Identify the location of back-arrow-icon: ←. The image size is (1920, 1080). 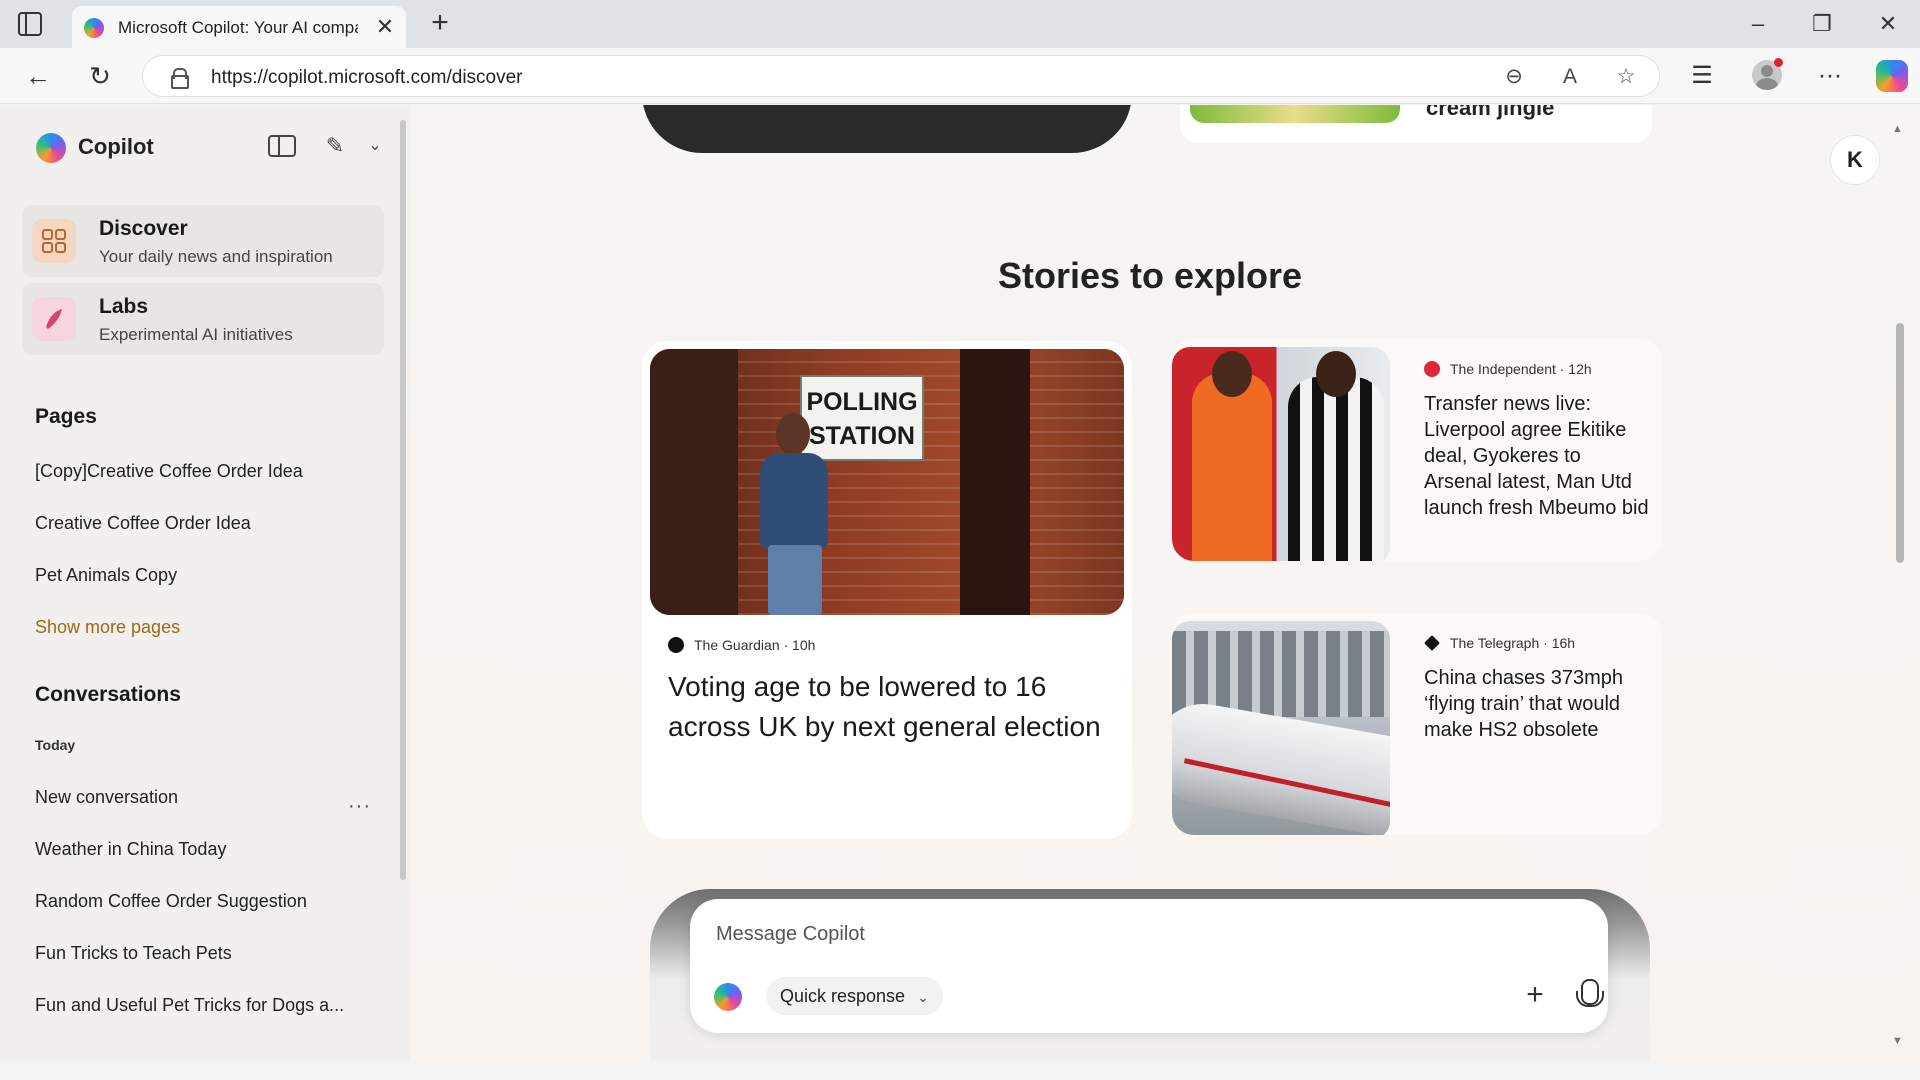
(38, 76).